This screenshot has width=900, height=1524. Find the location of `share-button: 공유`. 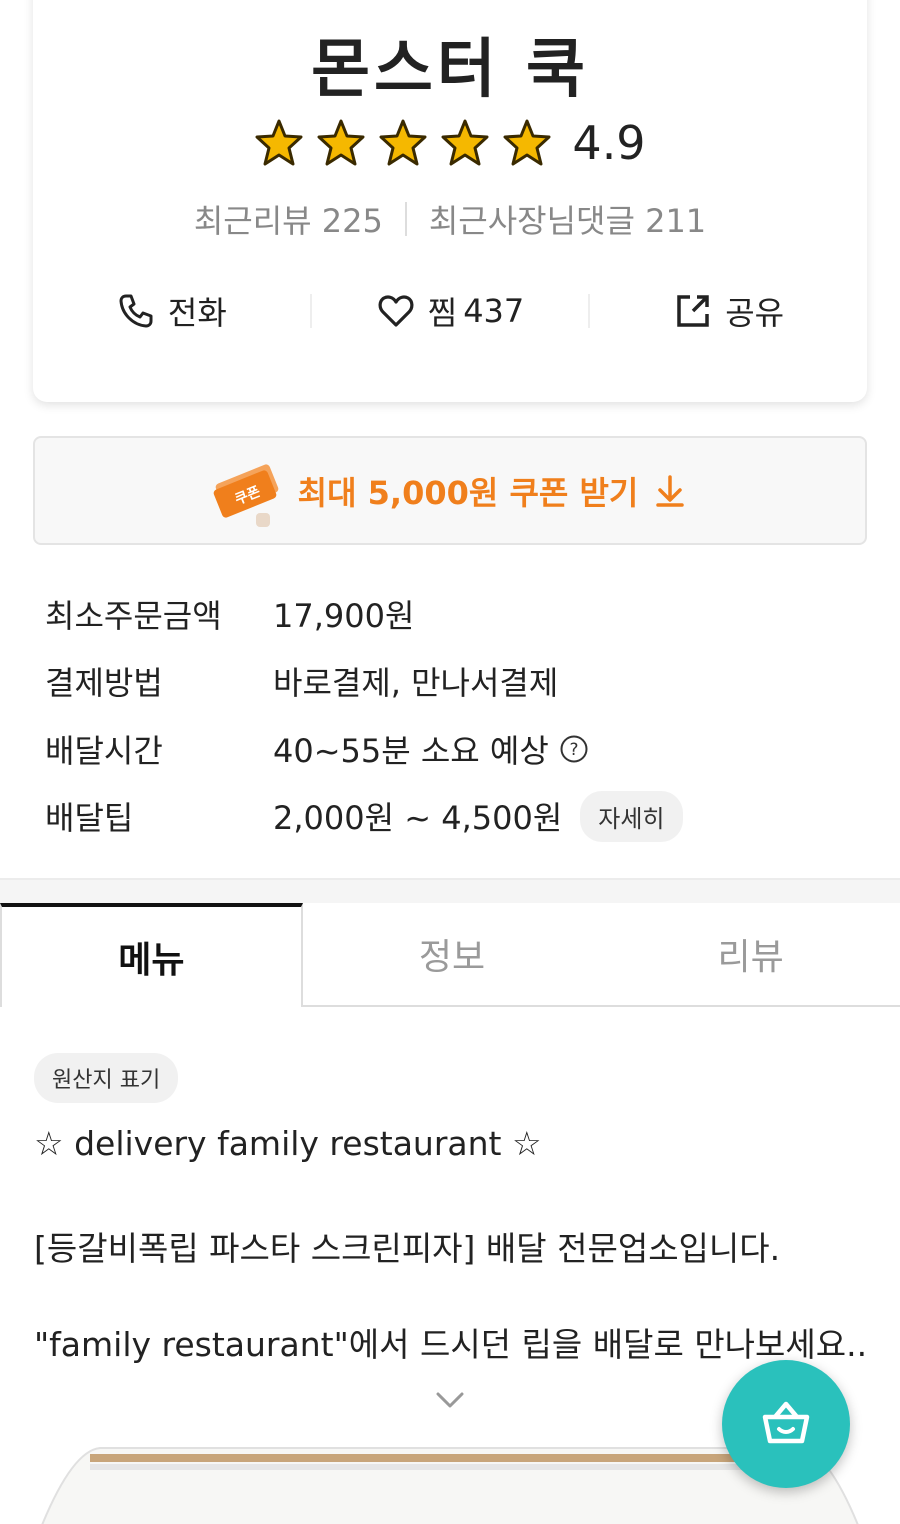

share-button: 공유 is located at coordinates (728, 311).